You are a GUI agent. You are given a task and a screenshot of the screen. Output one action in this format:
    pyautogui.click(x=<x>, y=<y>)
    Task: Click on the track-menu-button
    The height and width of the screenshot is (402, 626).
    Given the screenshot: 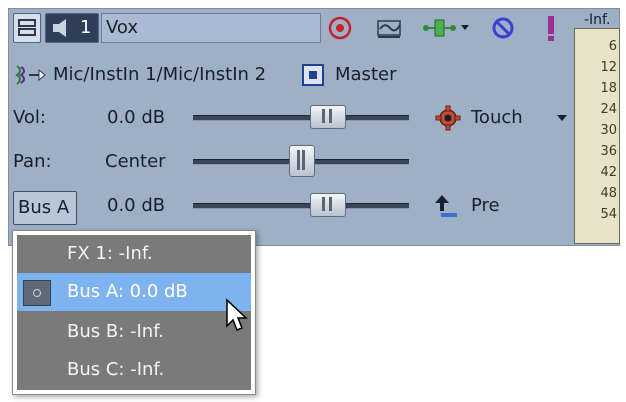 What is the action you would take?
    pyautogui.click(x=27, y=28)
    